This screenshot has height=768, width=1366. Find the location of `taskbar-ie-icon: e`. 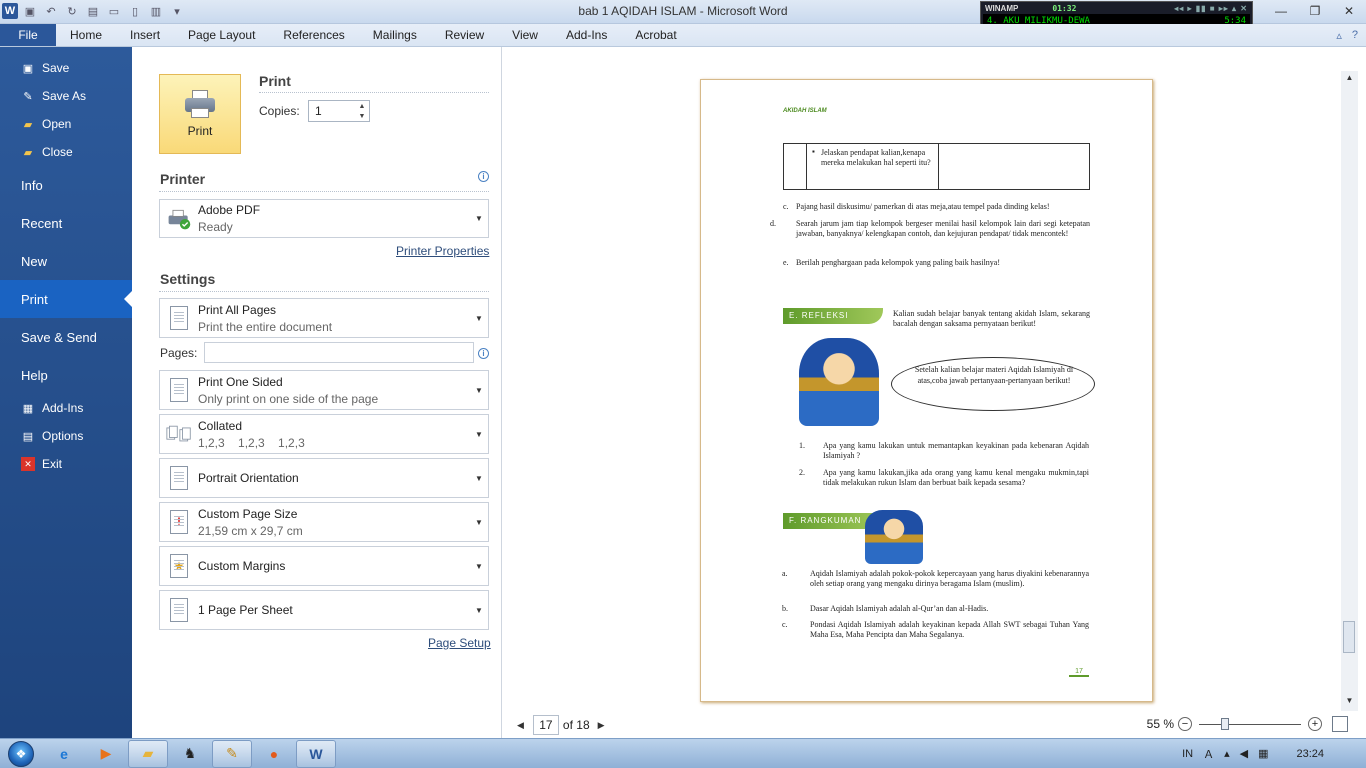

taskbar-ie-icon: e is located at coordinates (64, 754).